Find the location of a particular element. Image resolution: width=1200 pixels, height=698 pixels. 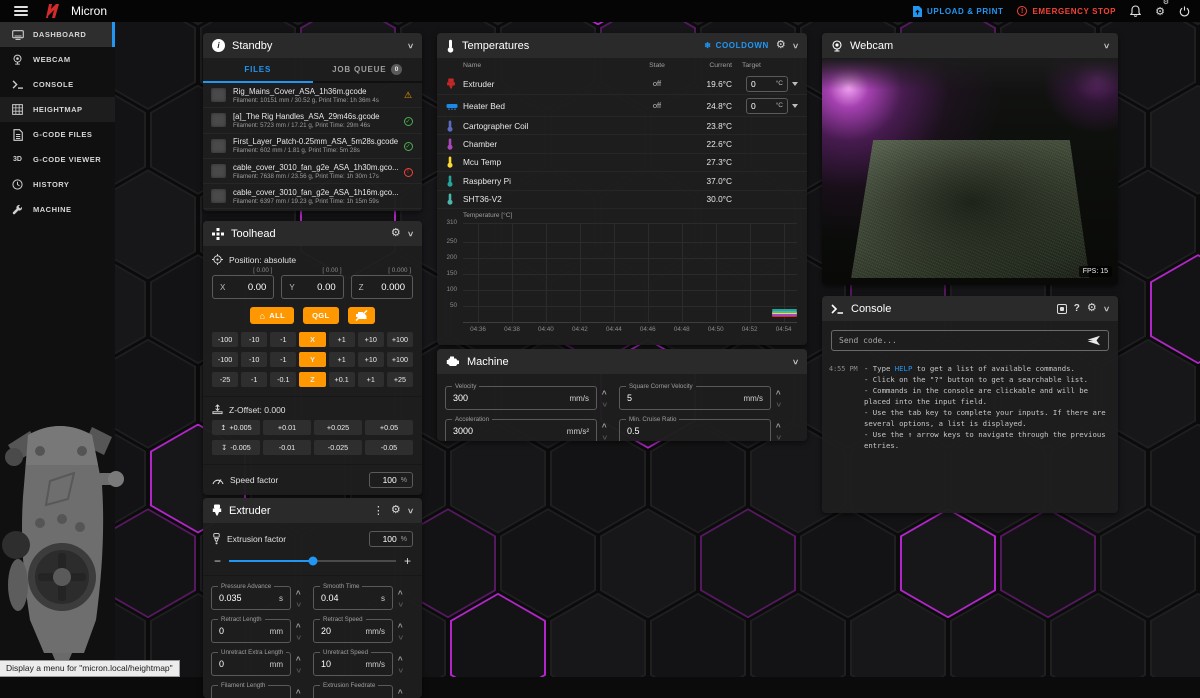

send-icon is located at coordinates (1094, 340).